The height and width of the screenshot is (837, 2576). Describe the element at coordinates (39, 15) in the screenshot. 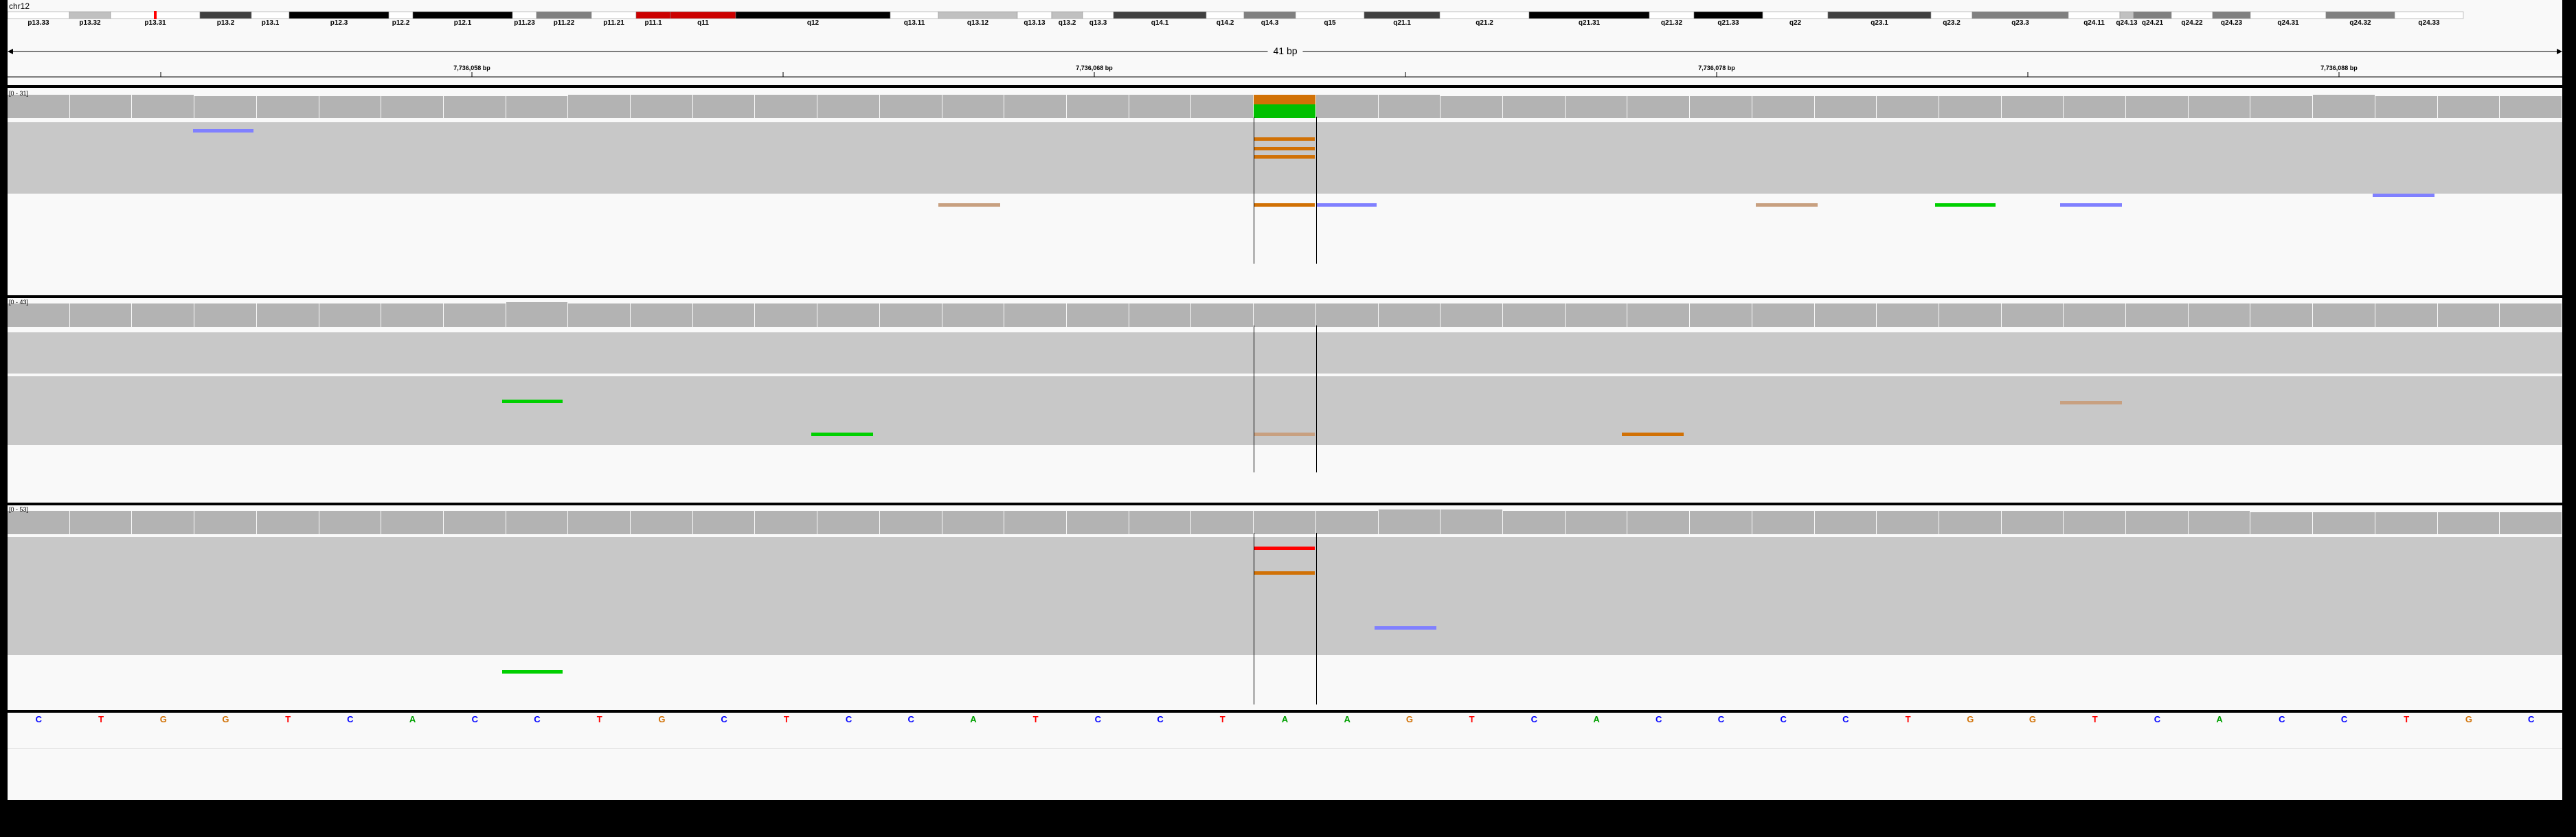

I see `cytoband-p13.33` at that location.